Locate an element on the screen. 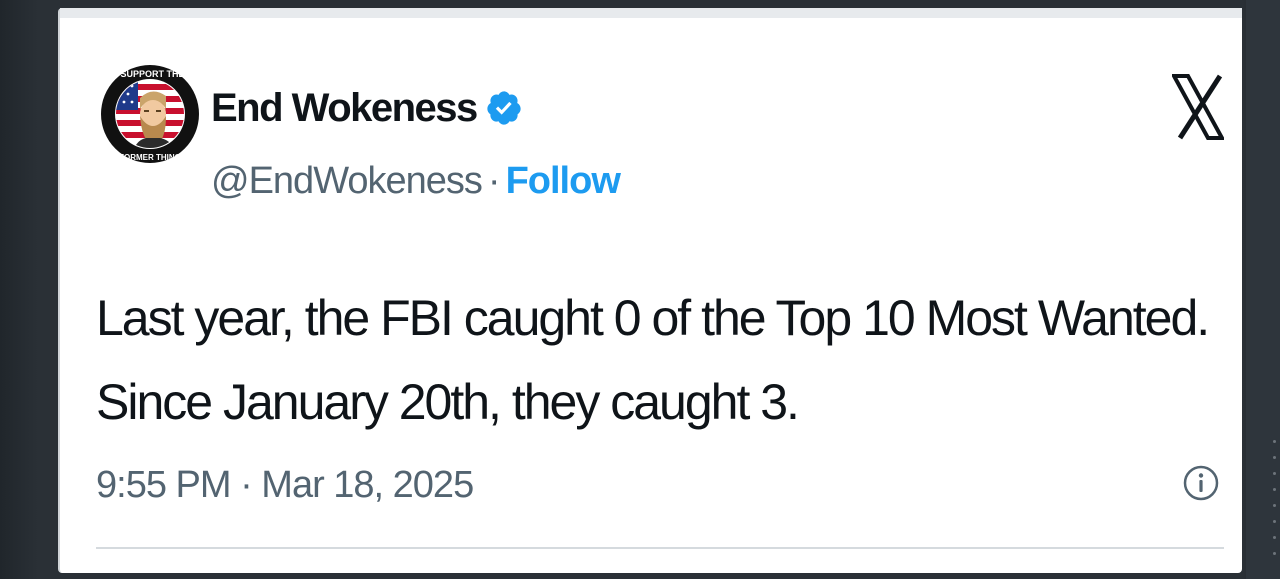 This screenshot has width=1280, height=579. x-logo-icon is located at coordinates (1198, 107).